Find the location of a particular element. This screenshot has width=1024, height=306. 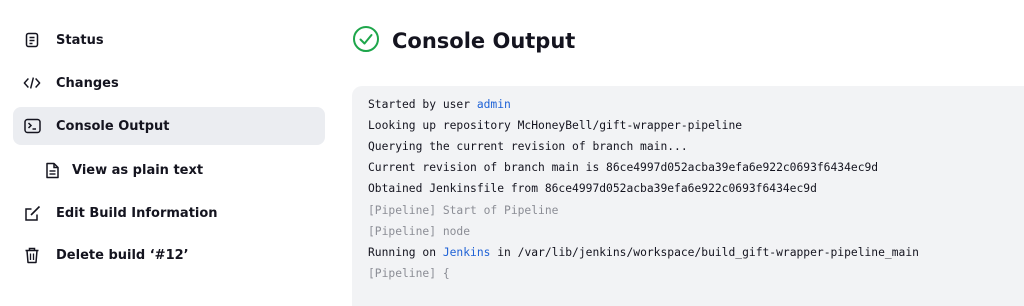

document-icon is located at coordinates (52, 170).